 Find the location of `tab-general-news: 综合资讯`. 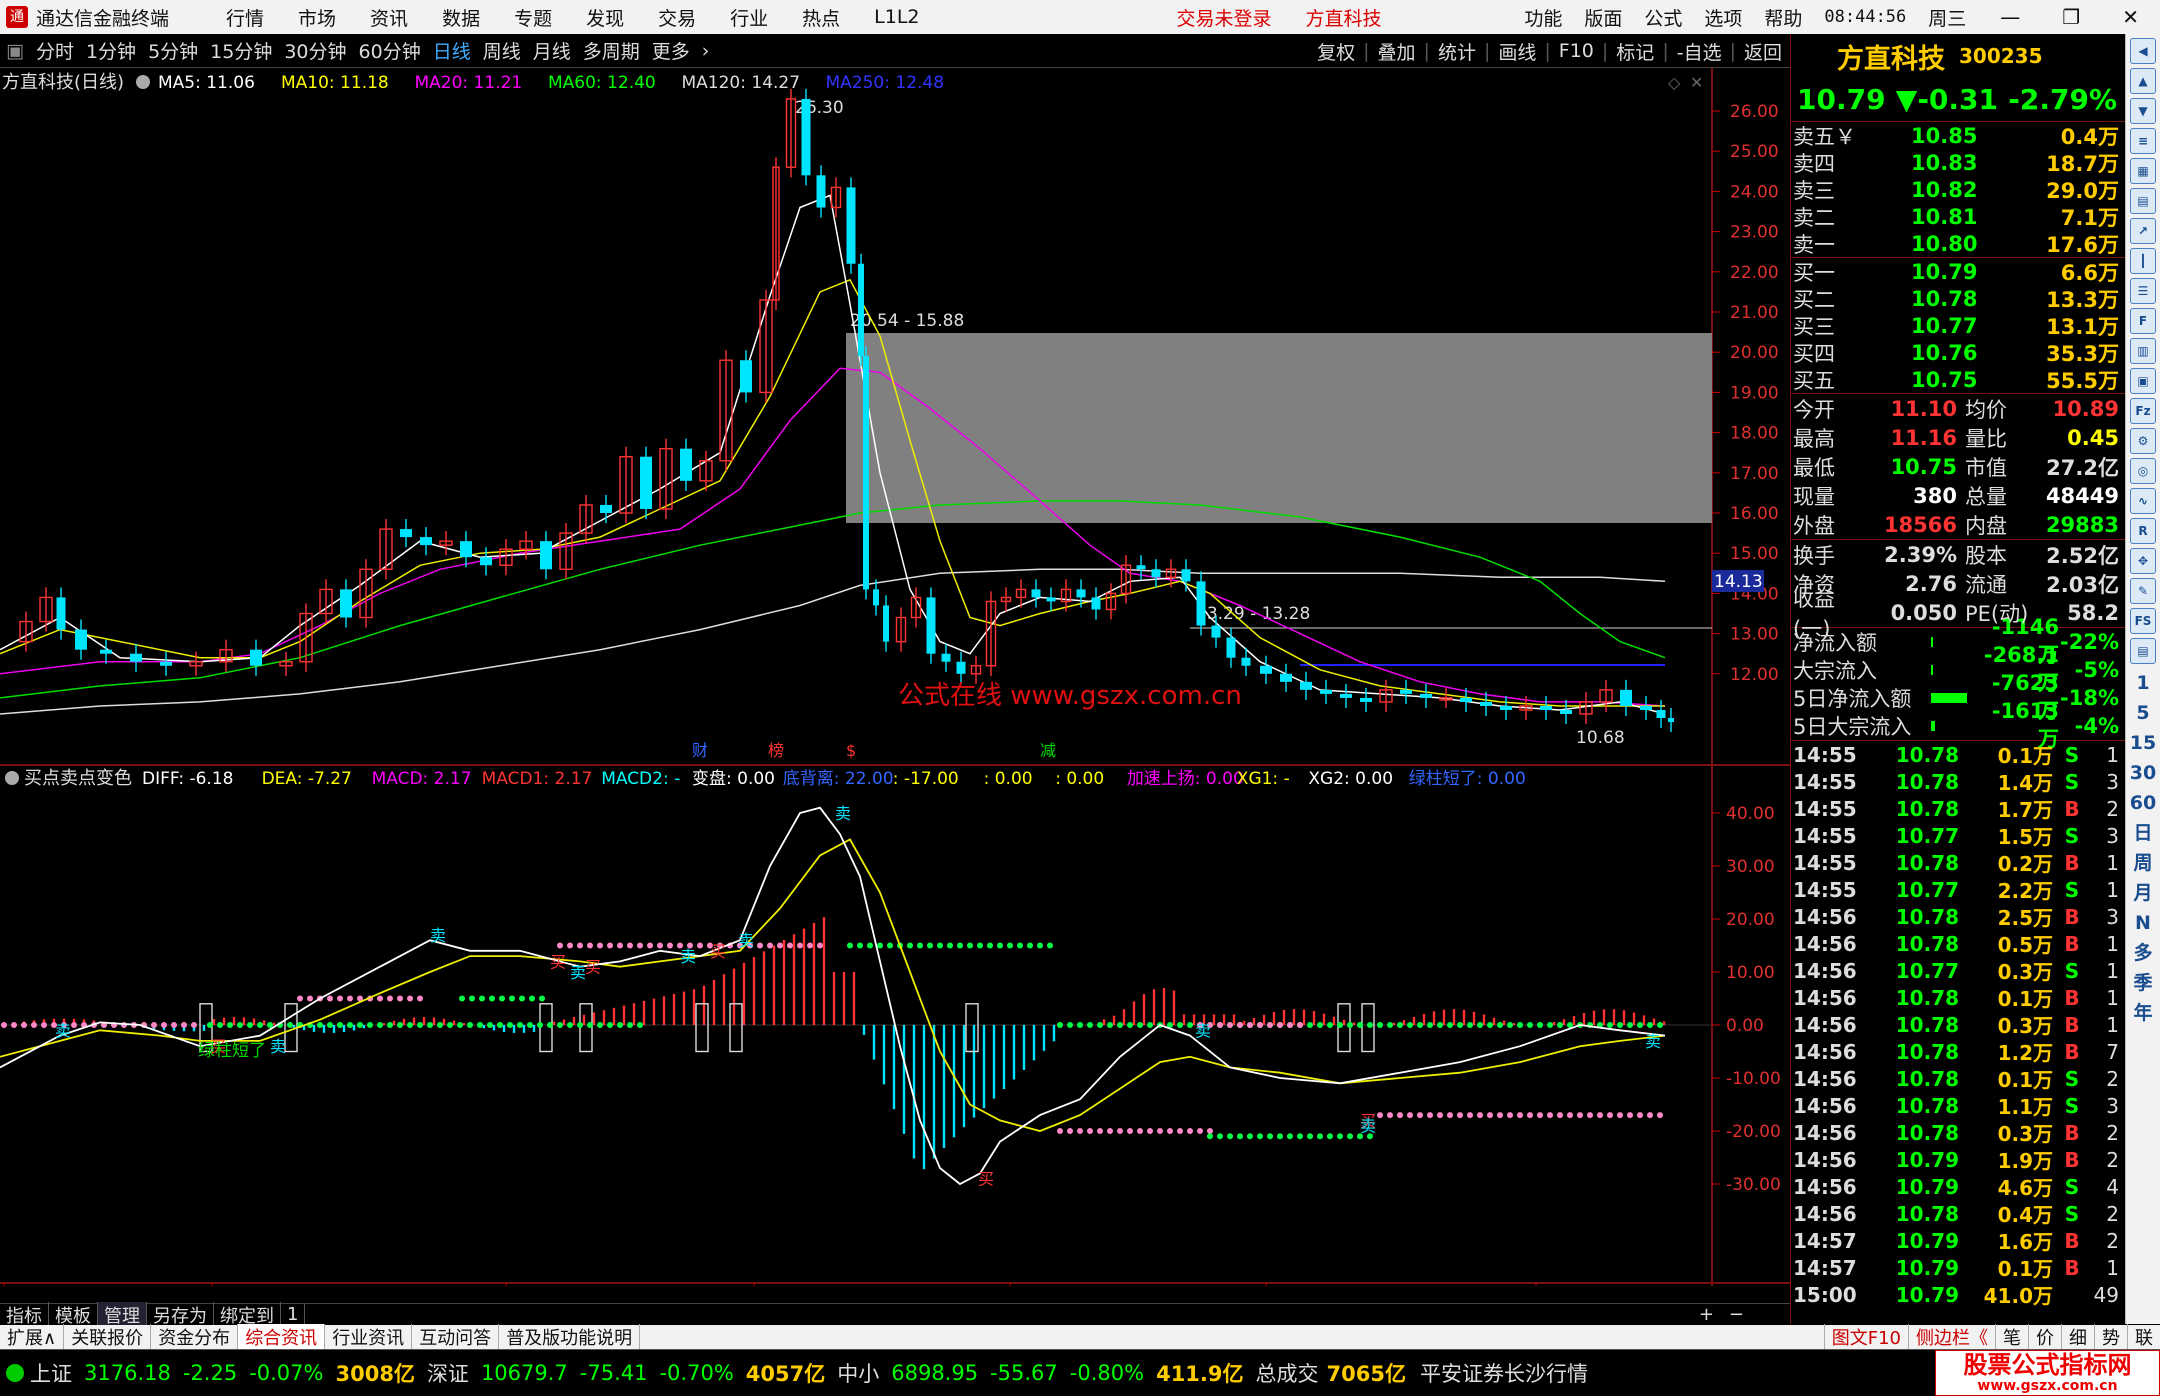

tab-general-news: 综合资讯 is located at coordinates (282, 1337).